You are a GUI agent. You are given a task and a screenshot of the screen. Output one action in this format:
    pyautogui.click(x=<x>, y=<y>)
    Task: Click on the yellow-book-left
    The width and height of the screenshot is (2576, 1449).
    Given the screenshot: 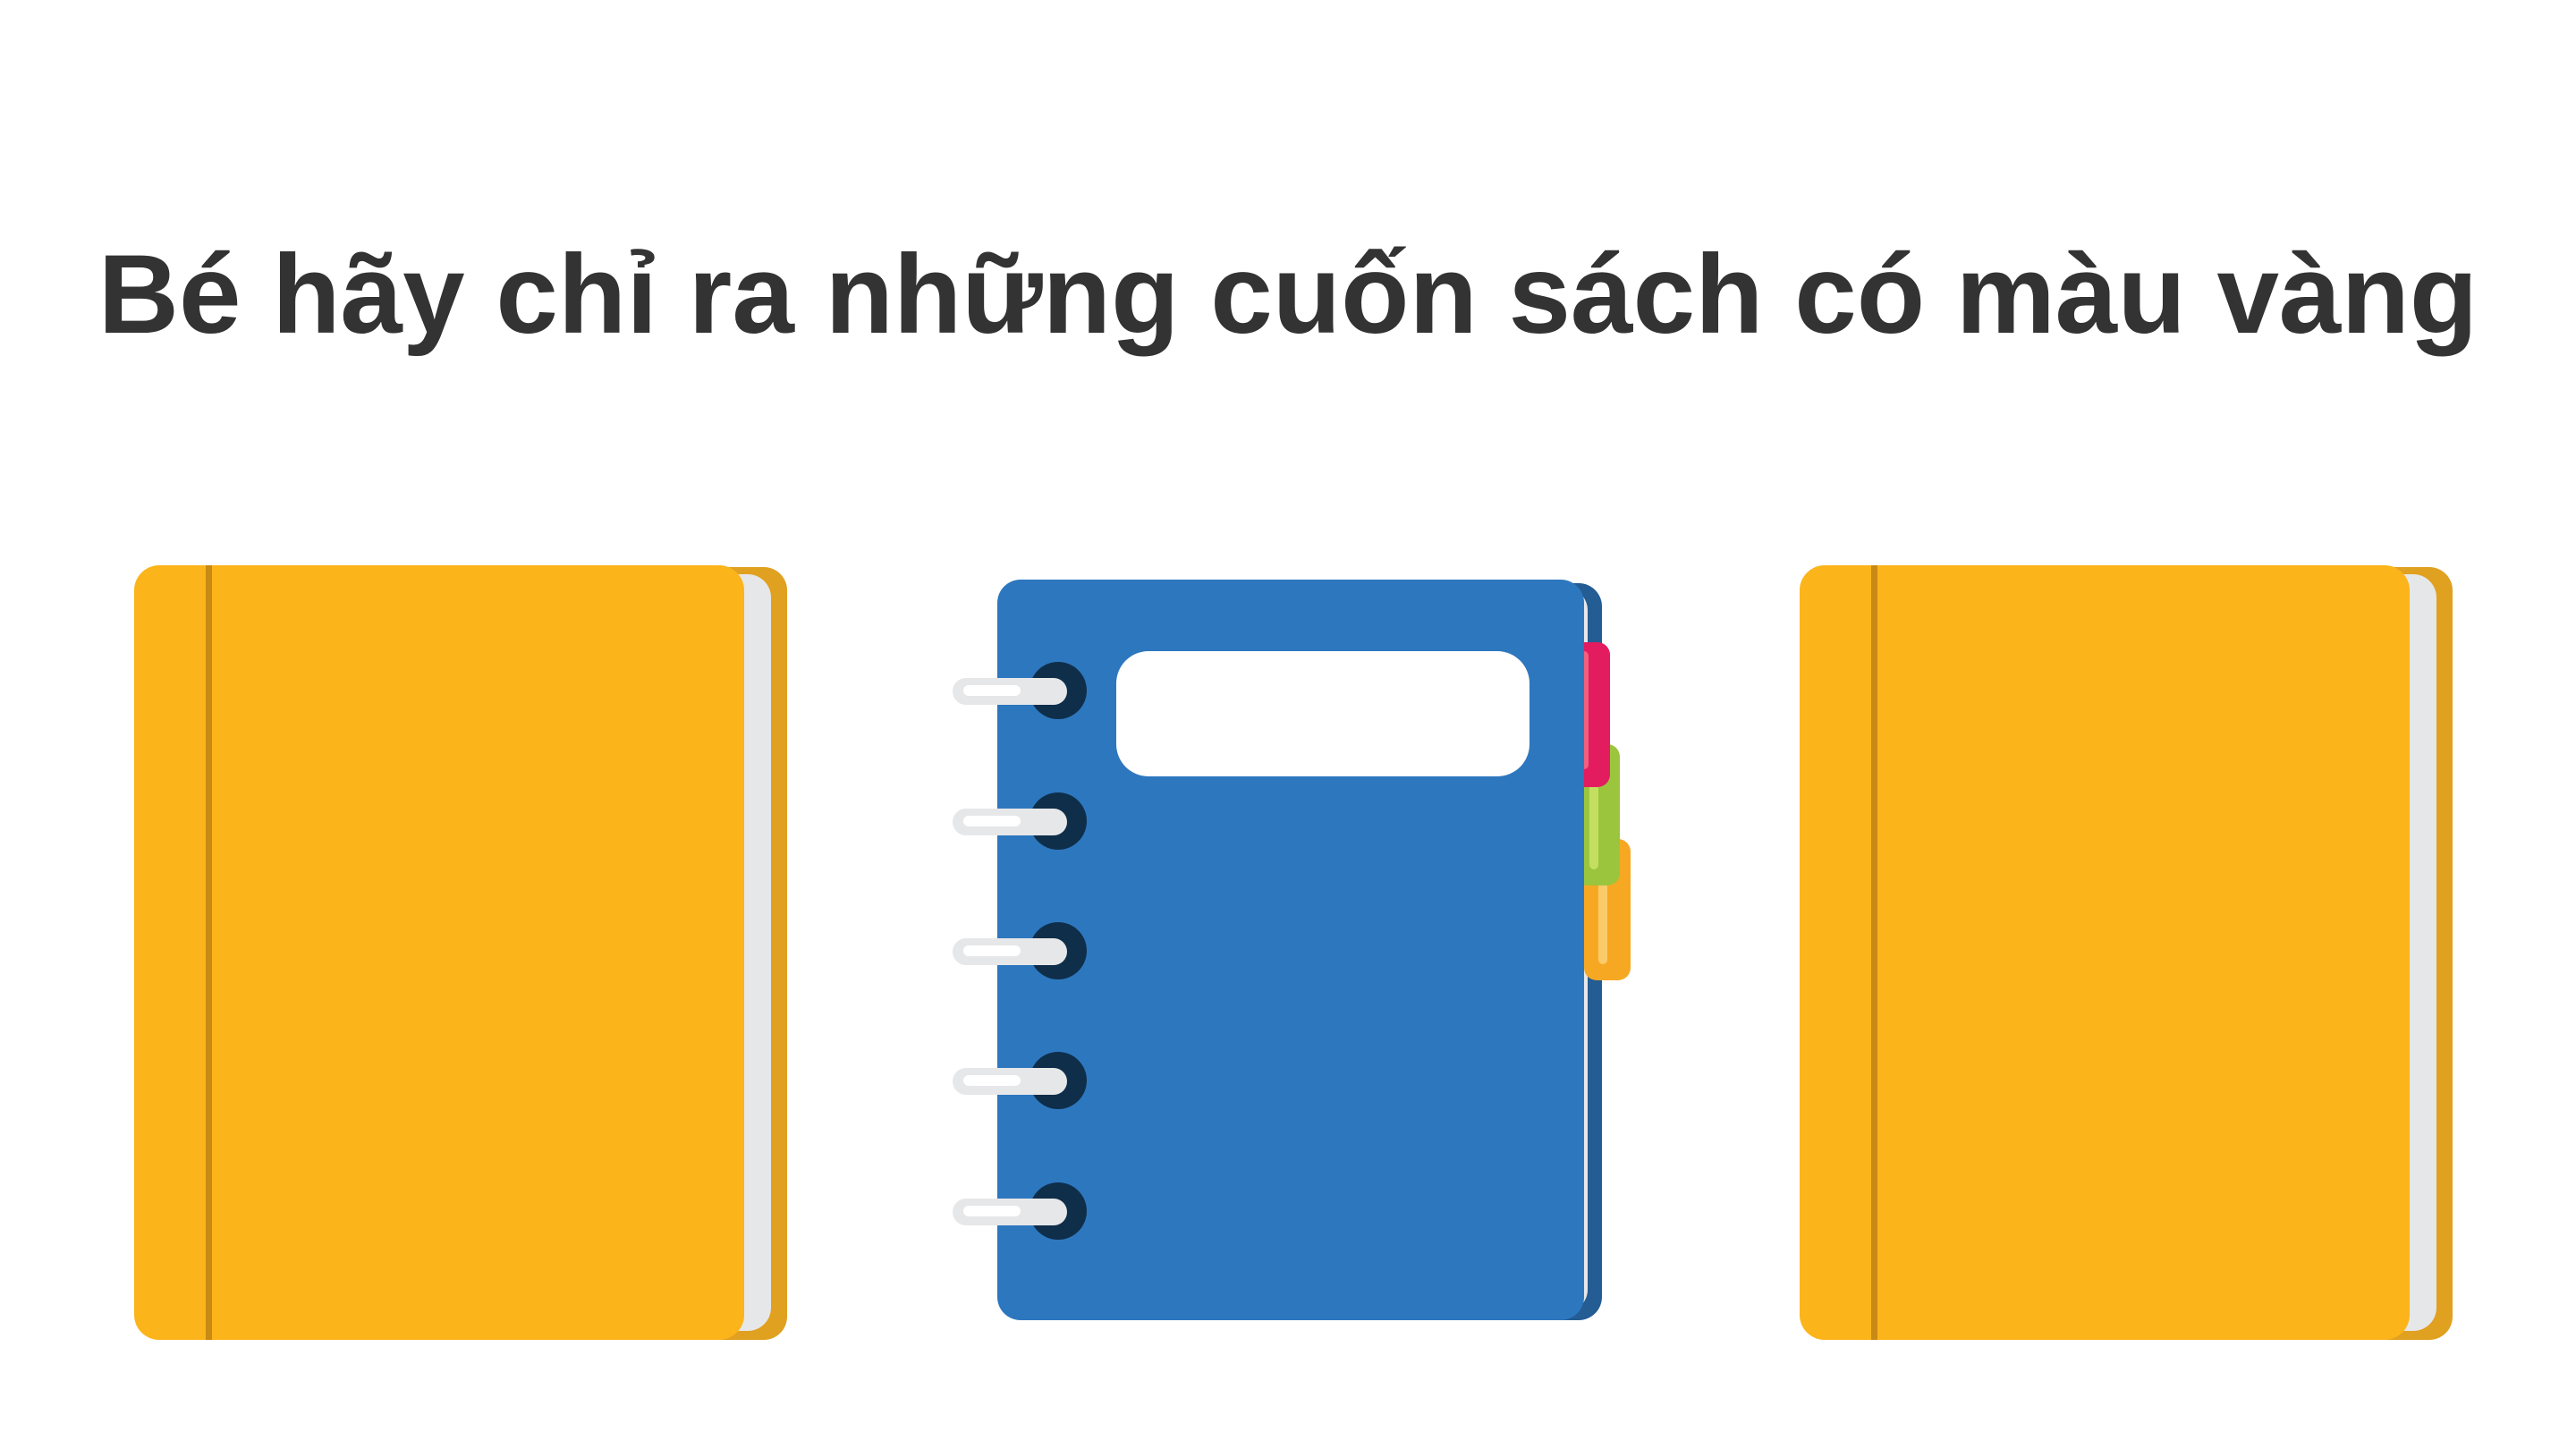 What is the action you would take?
    pyautogui.click(x=461, y=953)
    